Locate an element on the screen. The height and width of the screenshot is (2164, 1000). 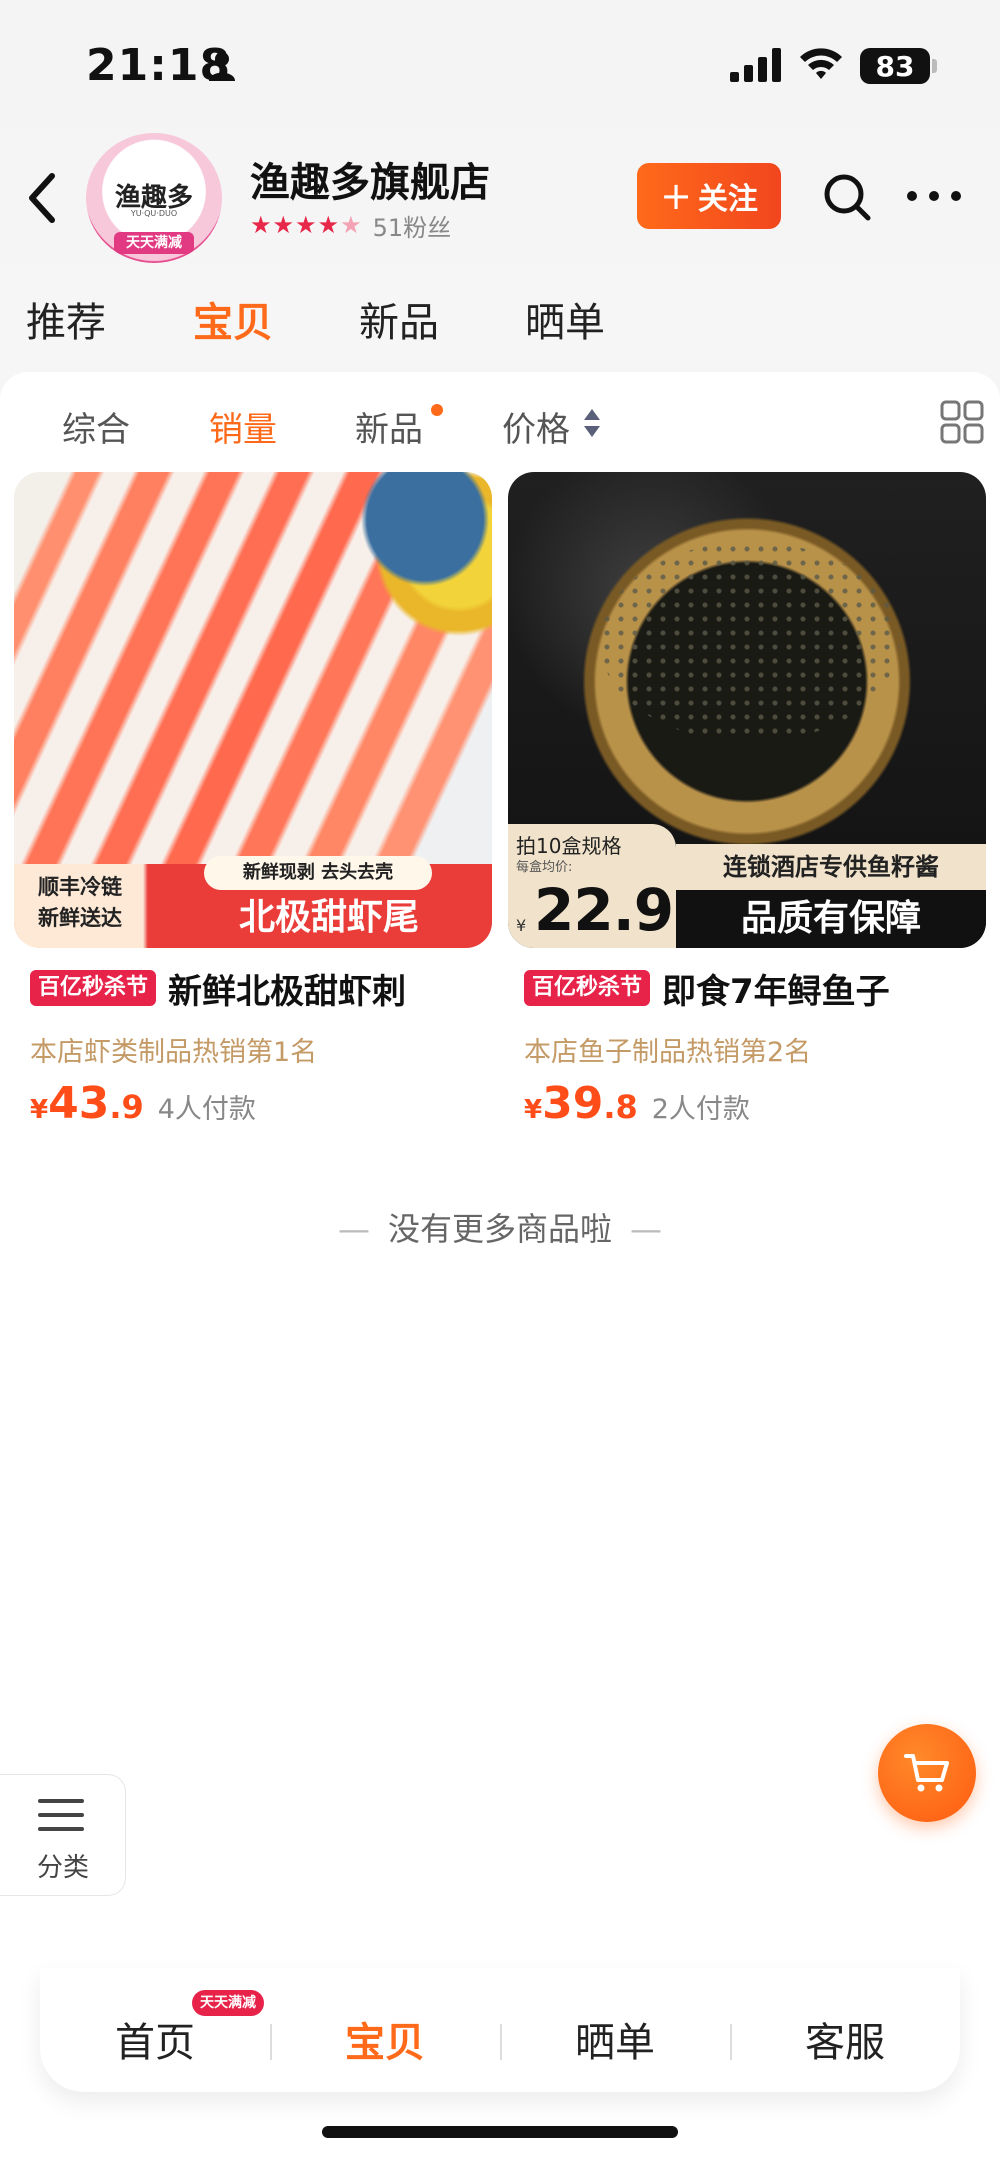
cart-button is located at coordinates (927, 1773).